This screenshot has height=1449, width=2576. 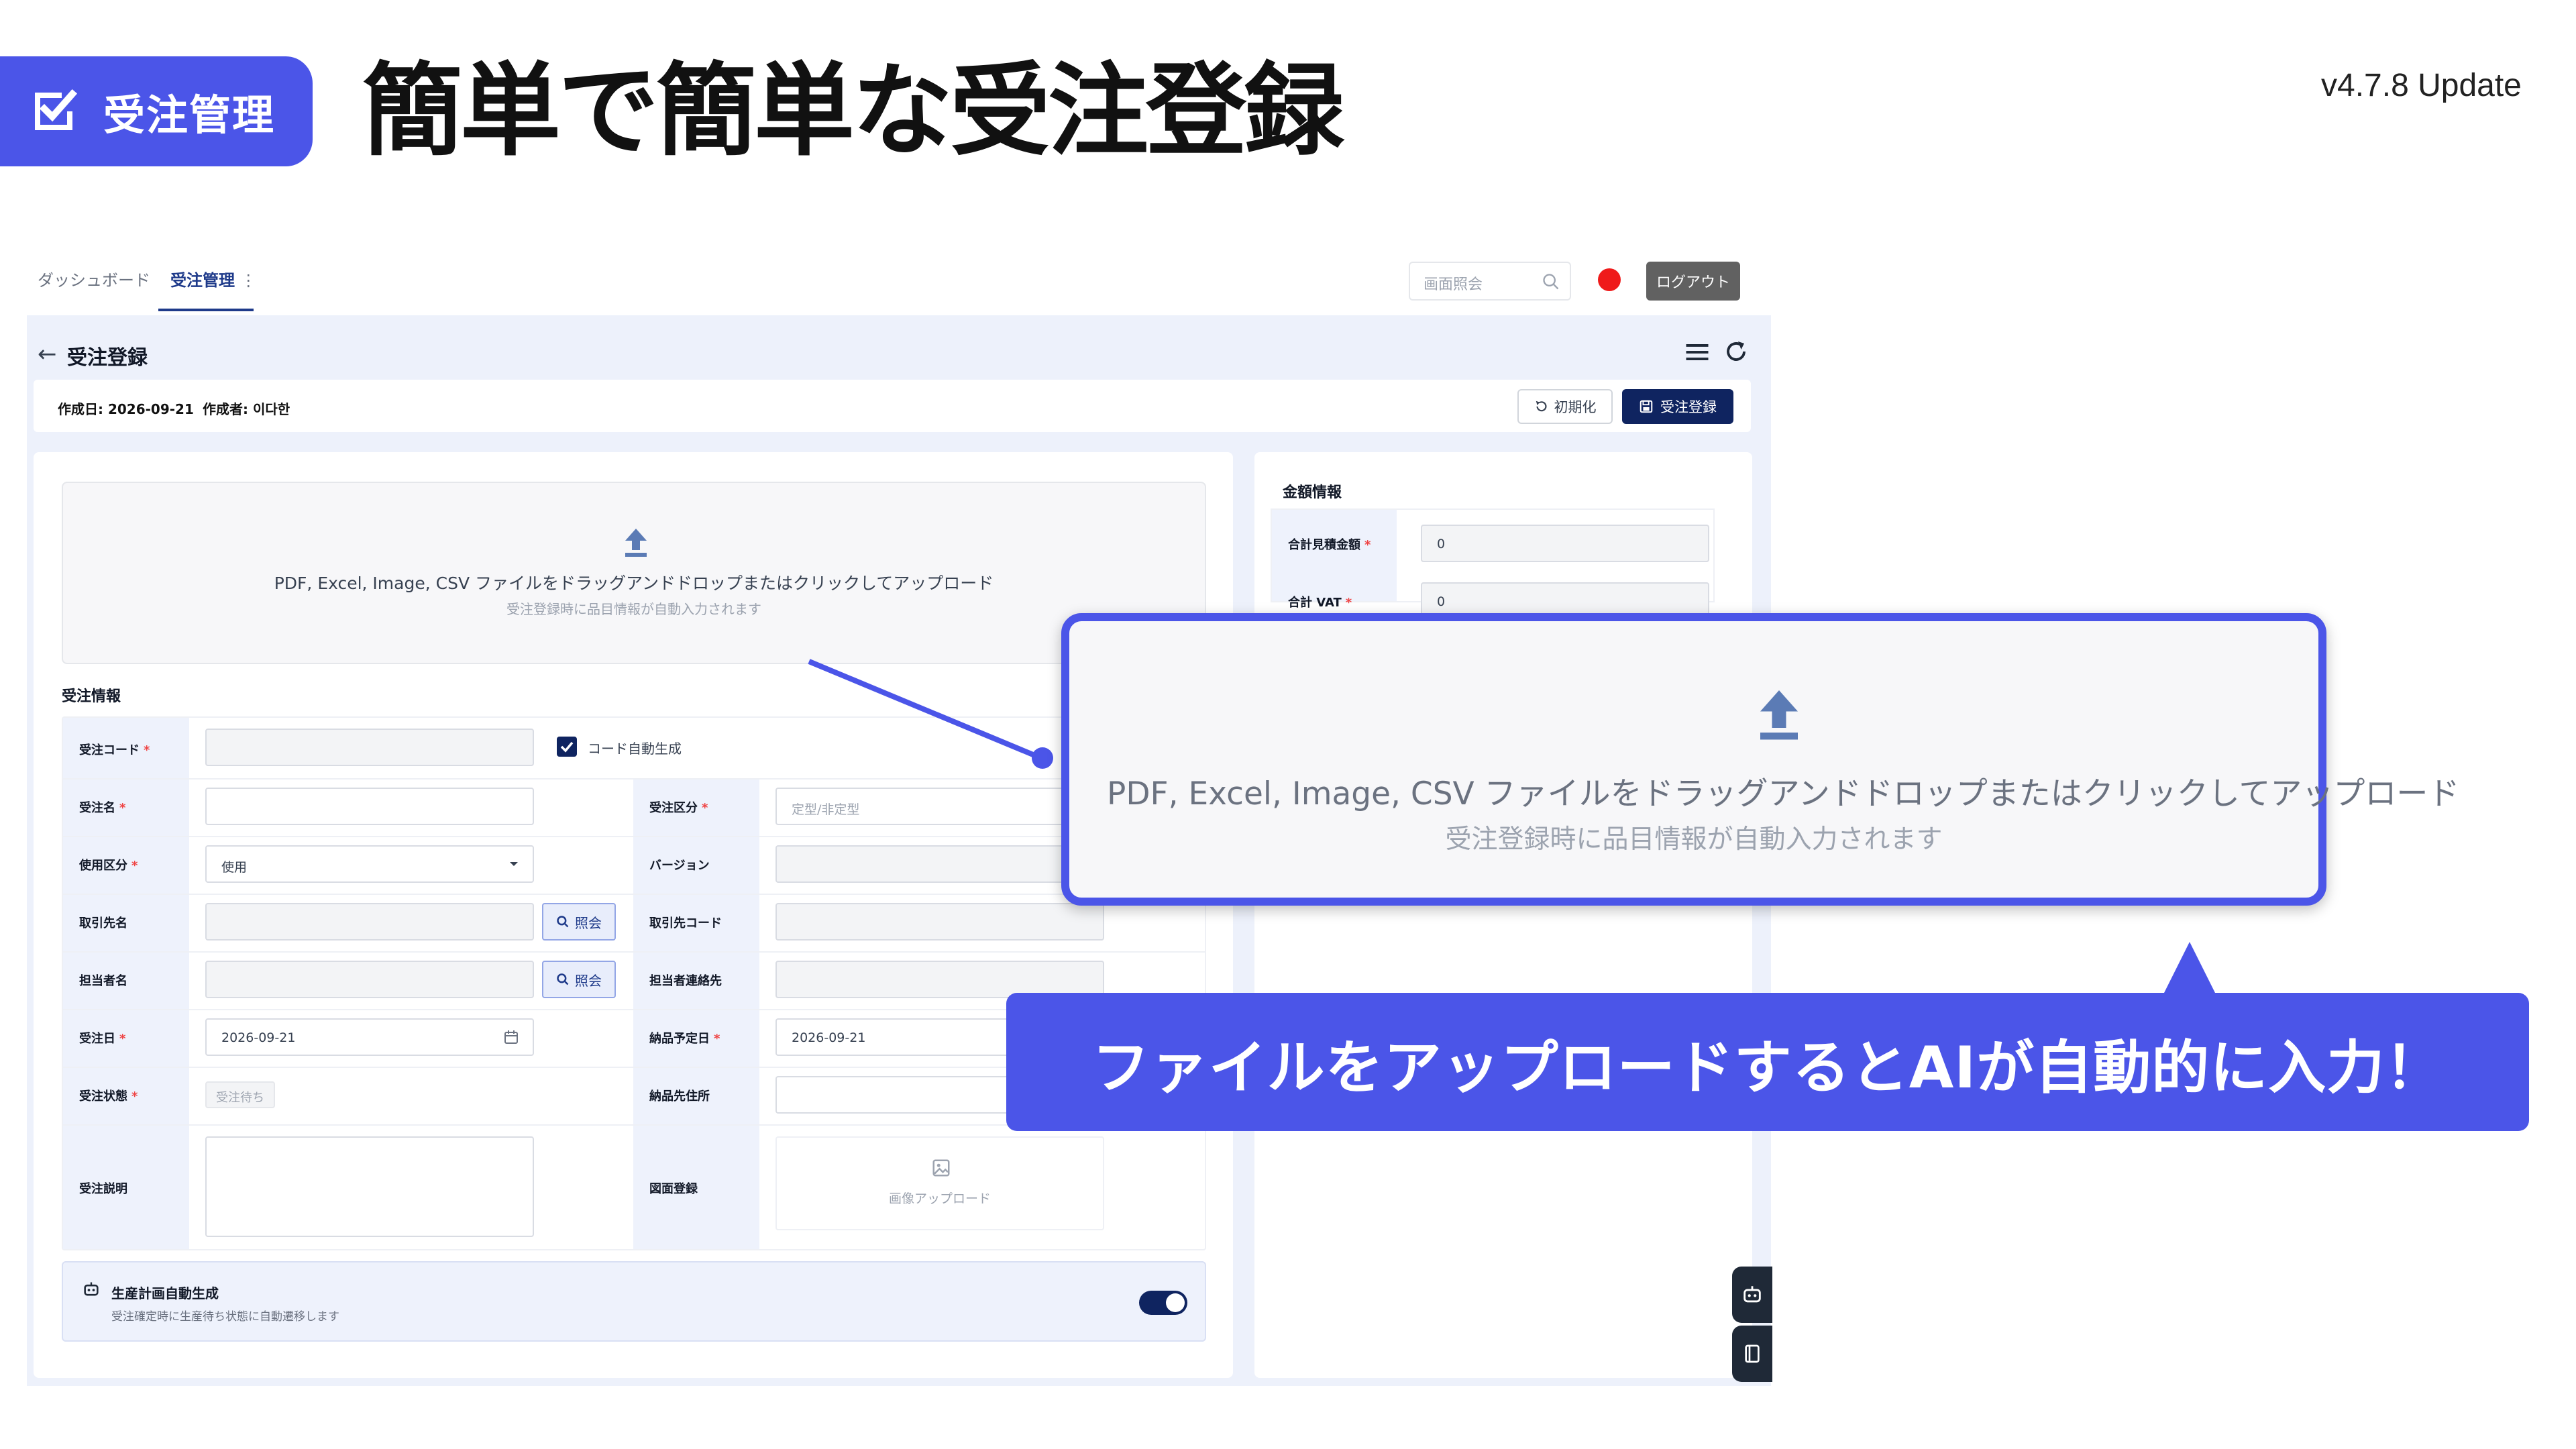 I want to click on ai-feature-callout: ファイルをアップロードするとAIが自動的に入力！, so click(x=1767, y=1062).